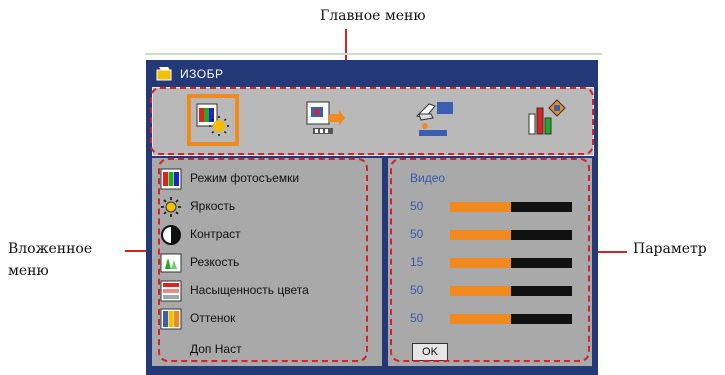 The image size is (725, 375). Describe the element at coordinates (372, 121) in the screenshot. I see `main-menu-highlight` at that location.